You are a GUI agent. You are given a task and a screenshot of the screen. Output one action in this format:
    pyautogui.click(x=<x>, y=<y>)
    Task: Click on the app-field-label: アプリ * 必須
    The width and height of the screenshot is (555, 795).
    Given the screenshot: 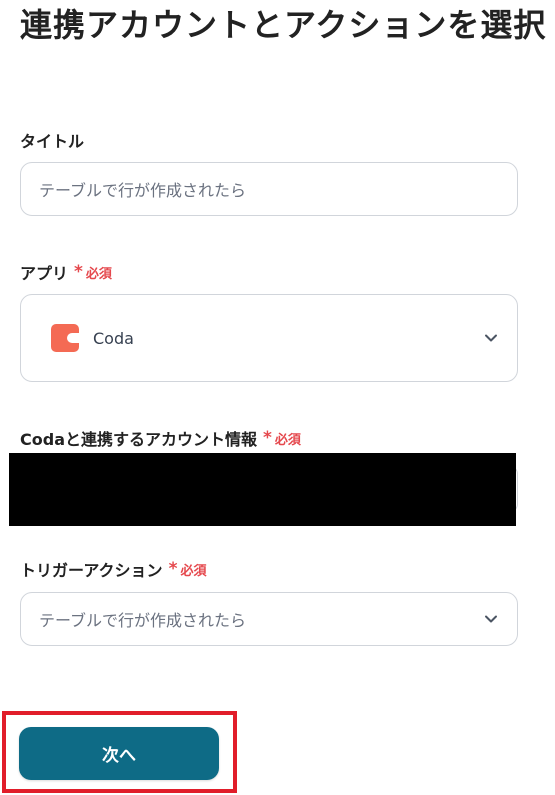 What is the action you would take?
    pyautogui.click(x=66, y=272)
    